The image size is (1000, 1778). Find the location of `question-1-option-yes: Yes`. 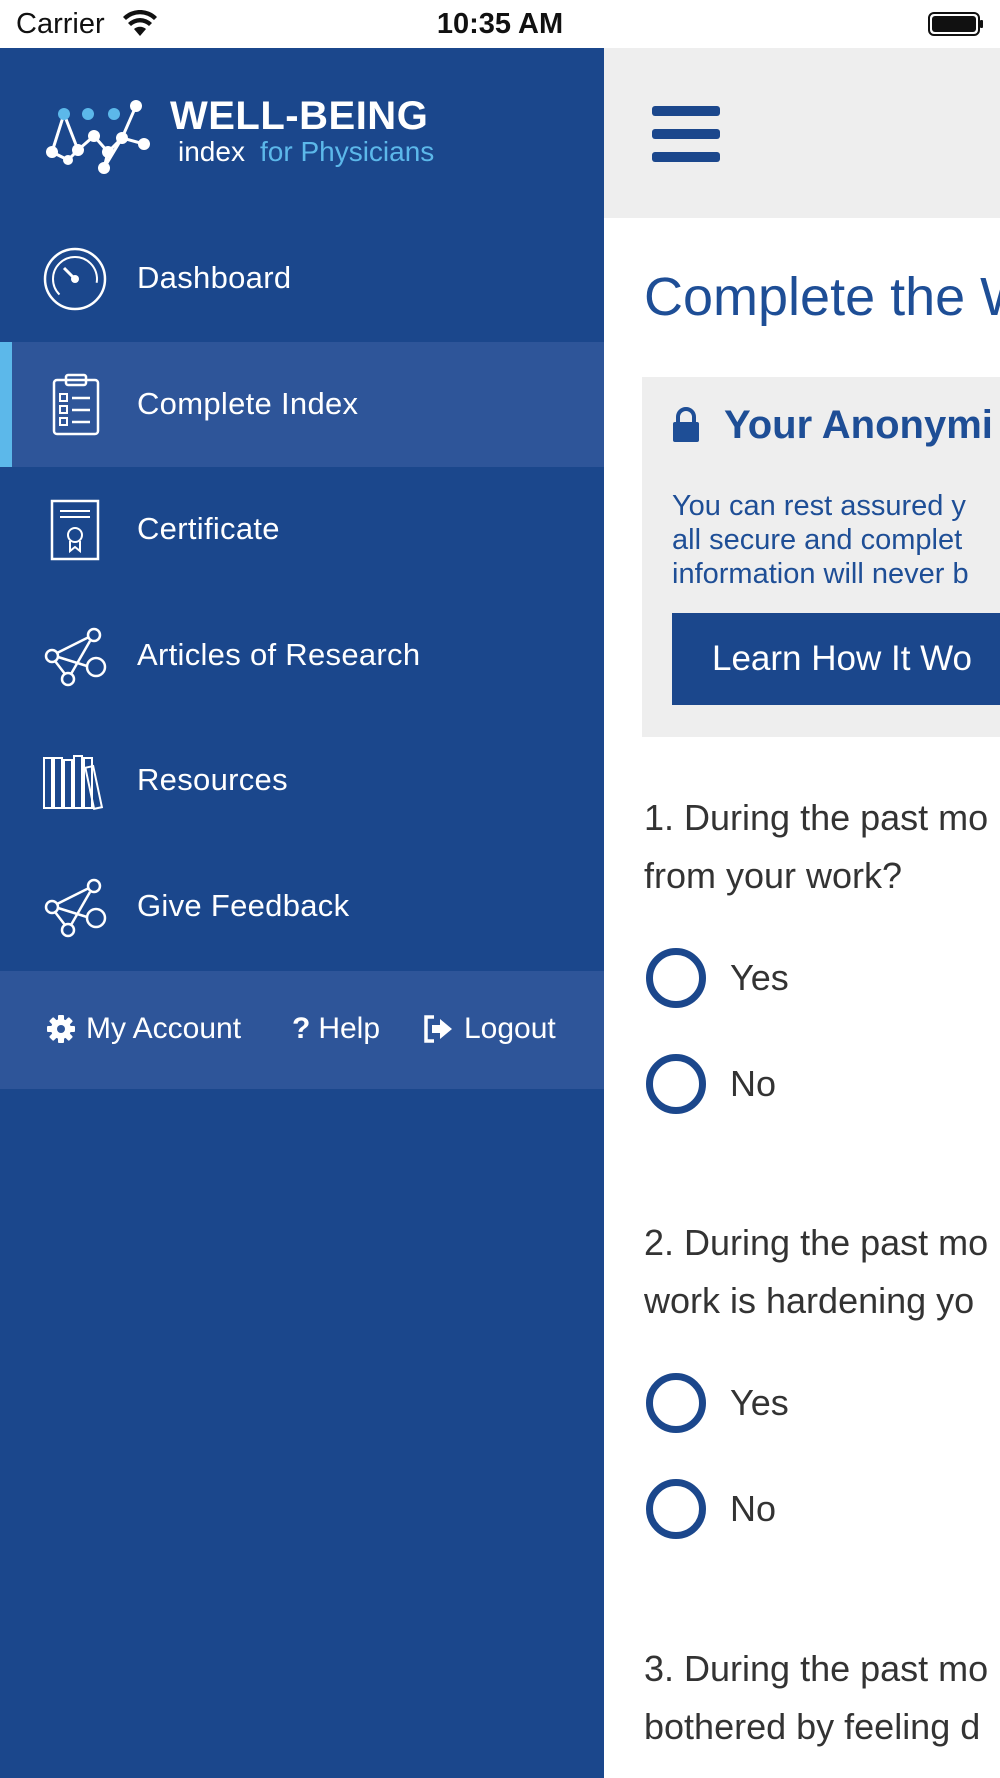

question-1-option-yes: Yes is located at coordinates (717, 978).